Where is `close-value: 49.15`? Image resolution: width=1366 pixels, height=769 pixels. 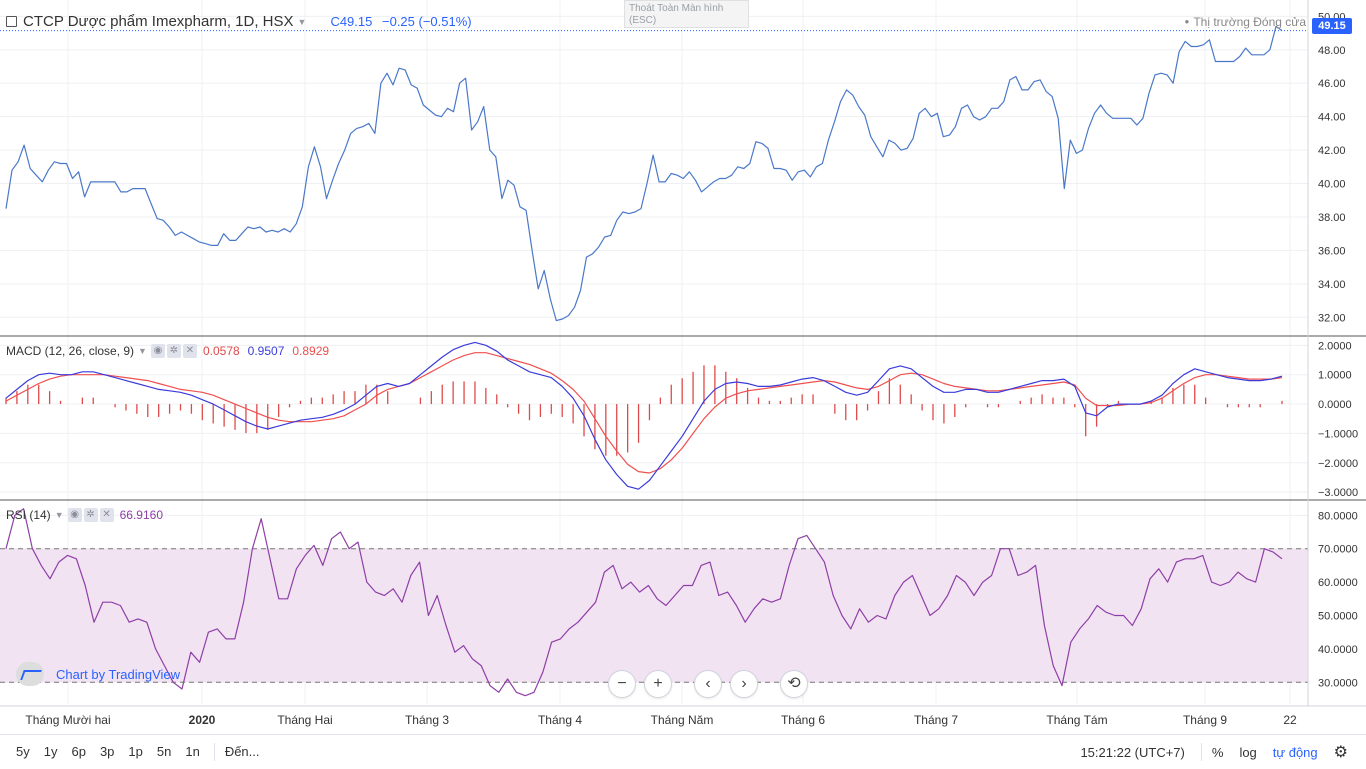
close-value: 49.15 is located at coordinates (356, 21).